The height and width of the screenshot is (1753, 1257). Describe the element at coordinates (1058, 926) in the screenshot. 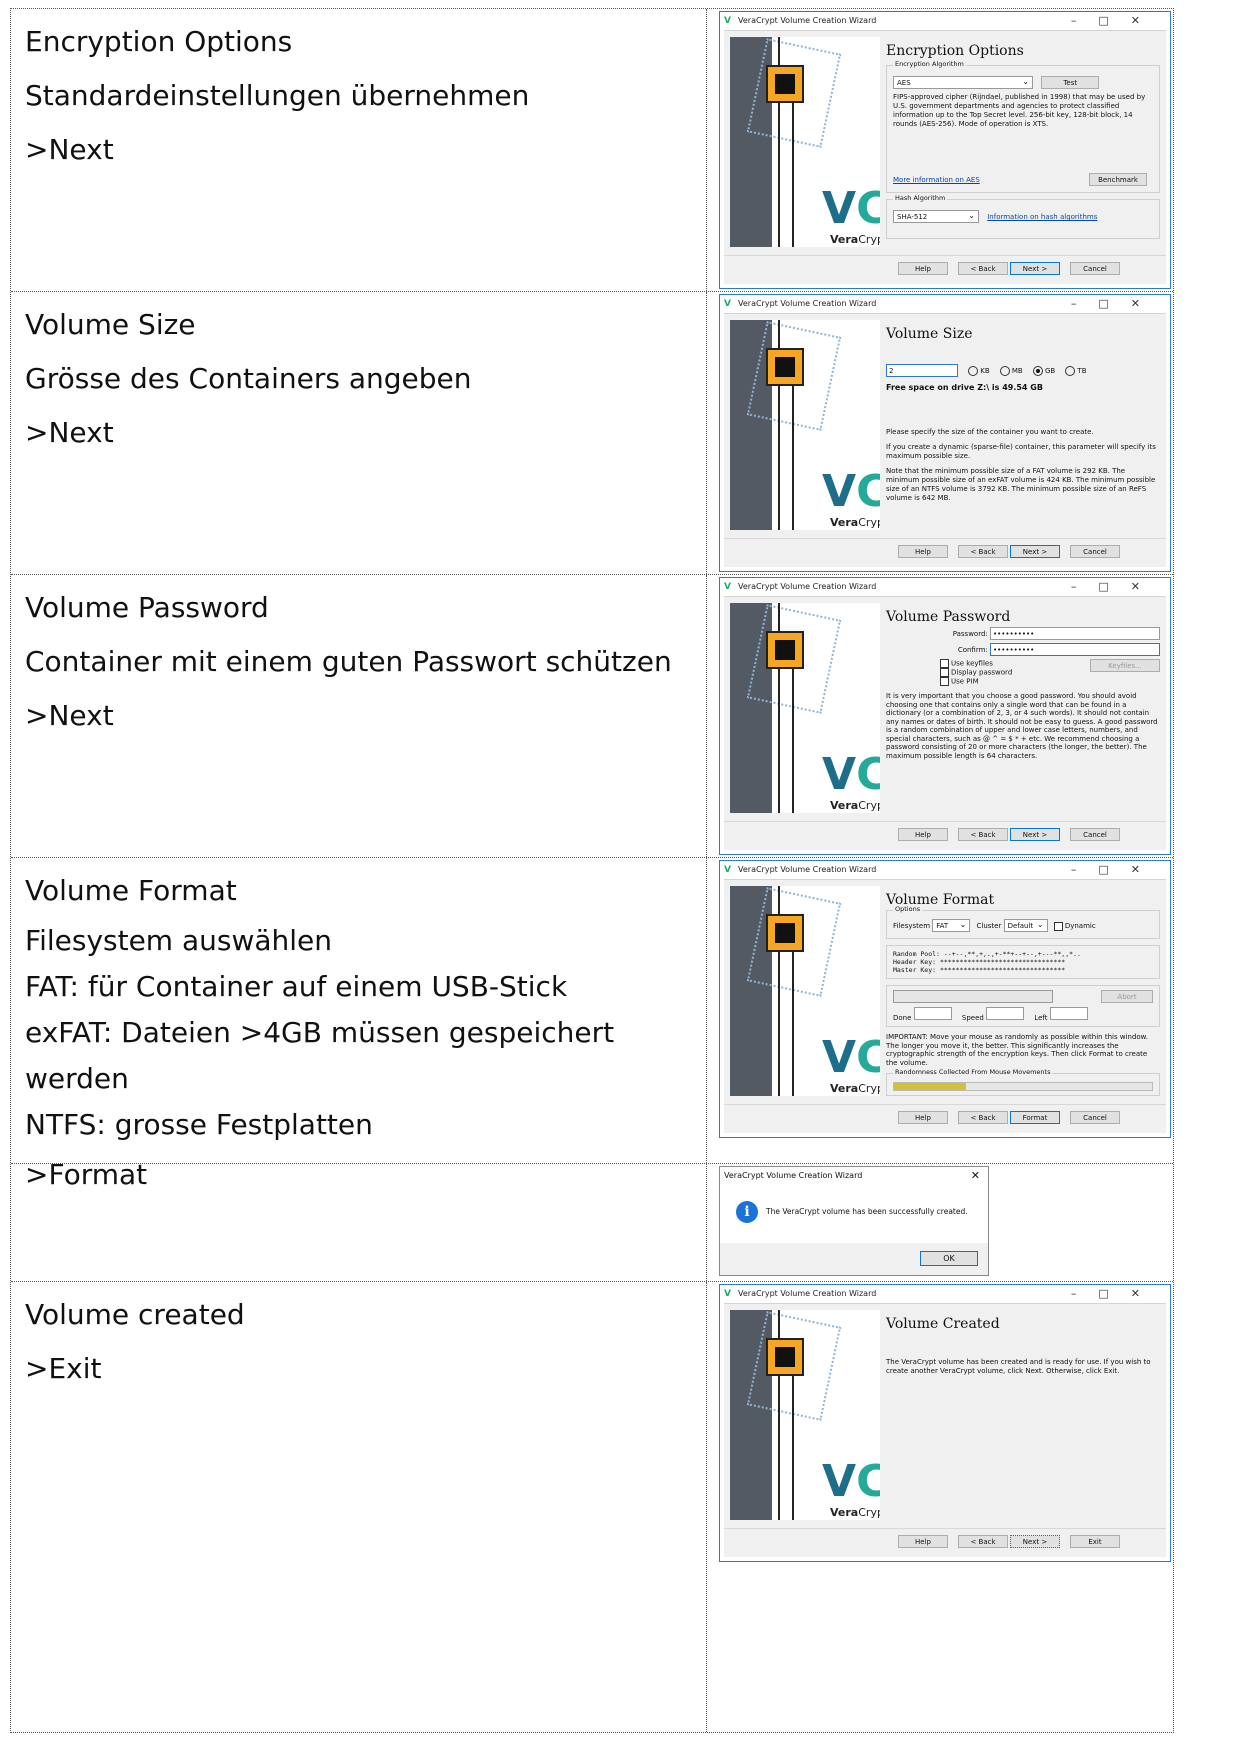

I see `dynamic-checkbox` at that location.